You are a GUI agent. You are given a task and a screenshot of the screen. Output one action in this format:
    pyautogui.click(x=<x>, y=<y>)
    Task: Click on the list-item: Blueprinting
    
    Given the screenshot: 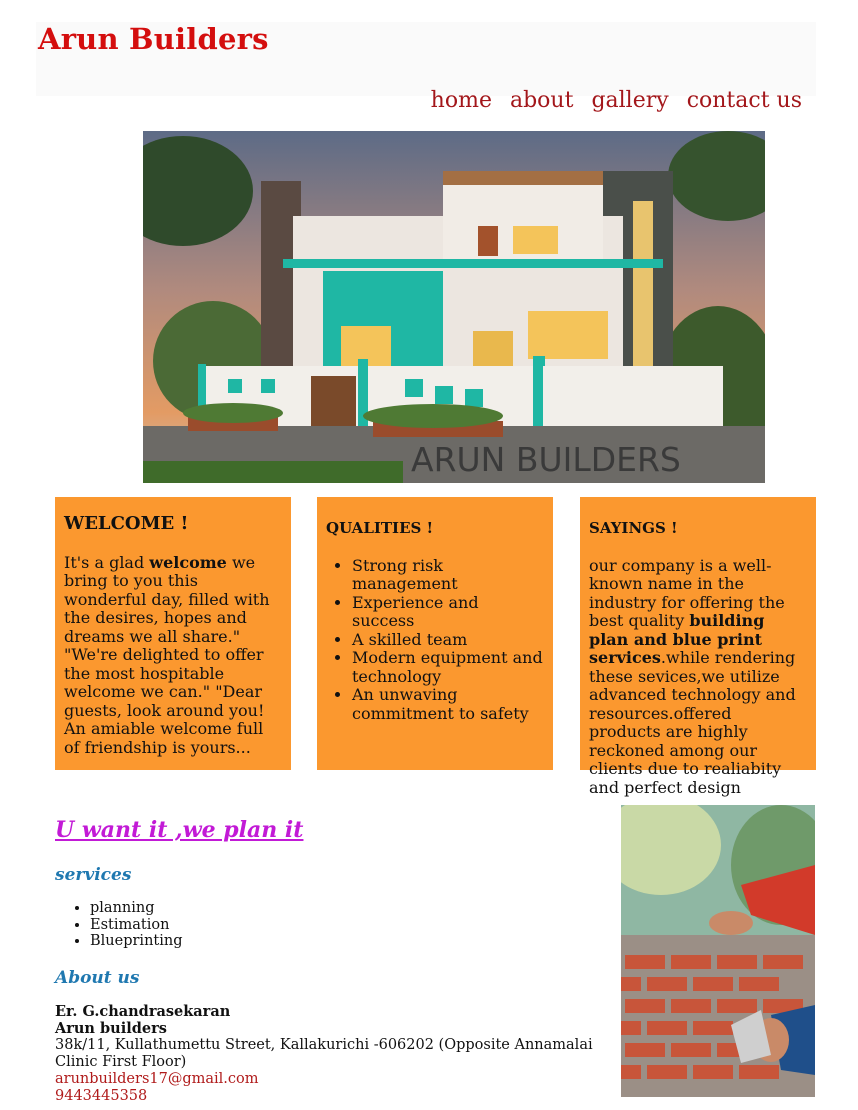 What is the action you would take?
    pyautogui.click(x=136, y=941)
    